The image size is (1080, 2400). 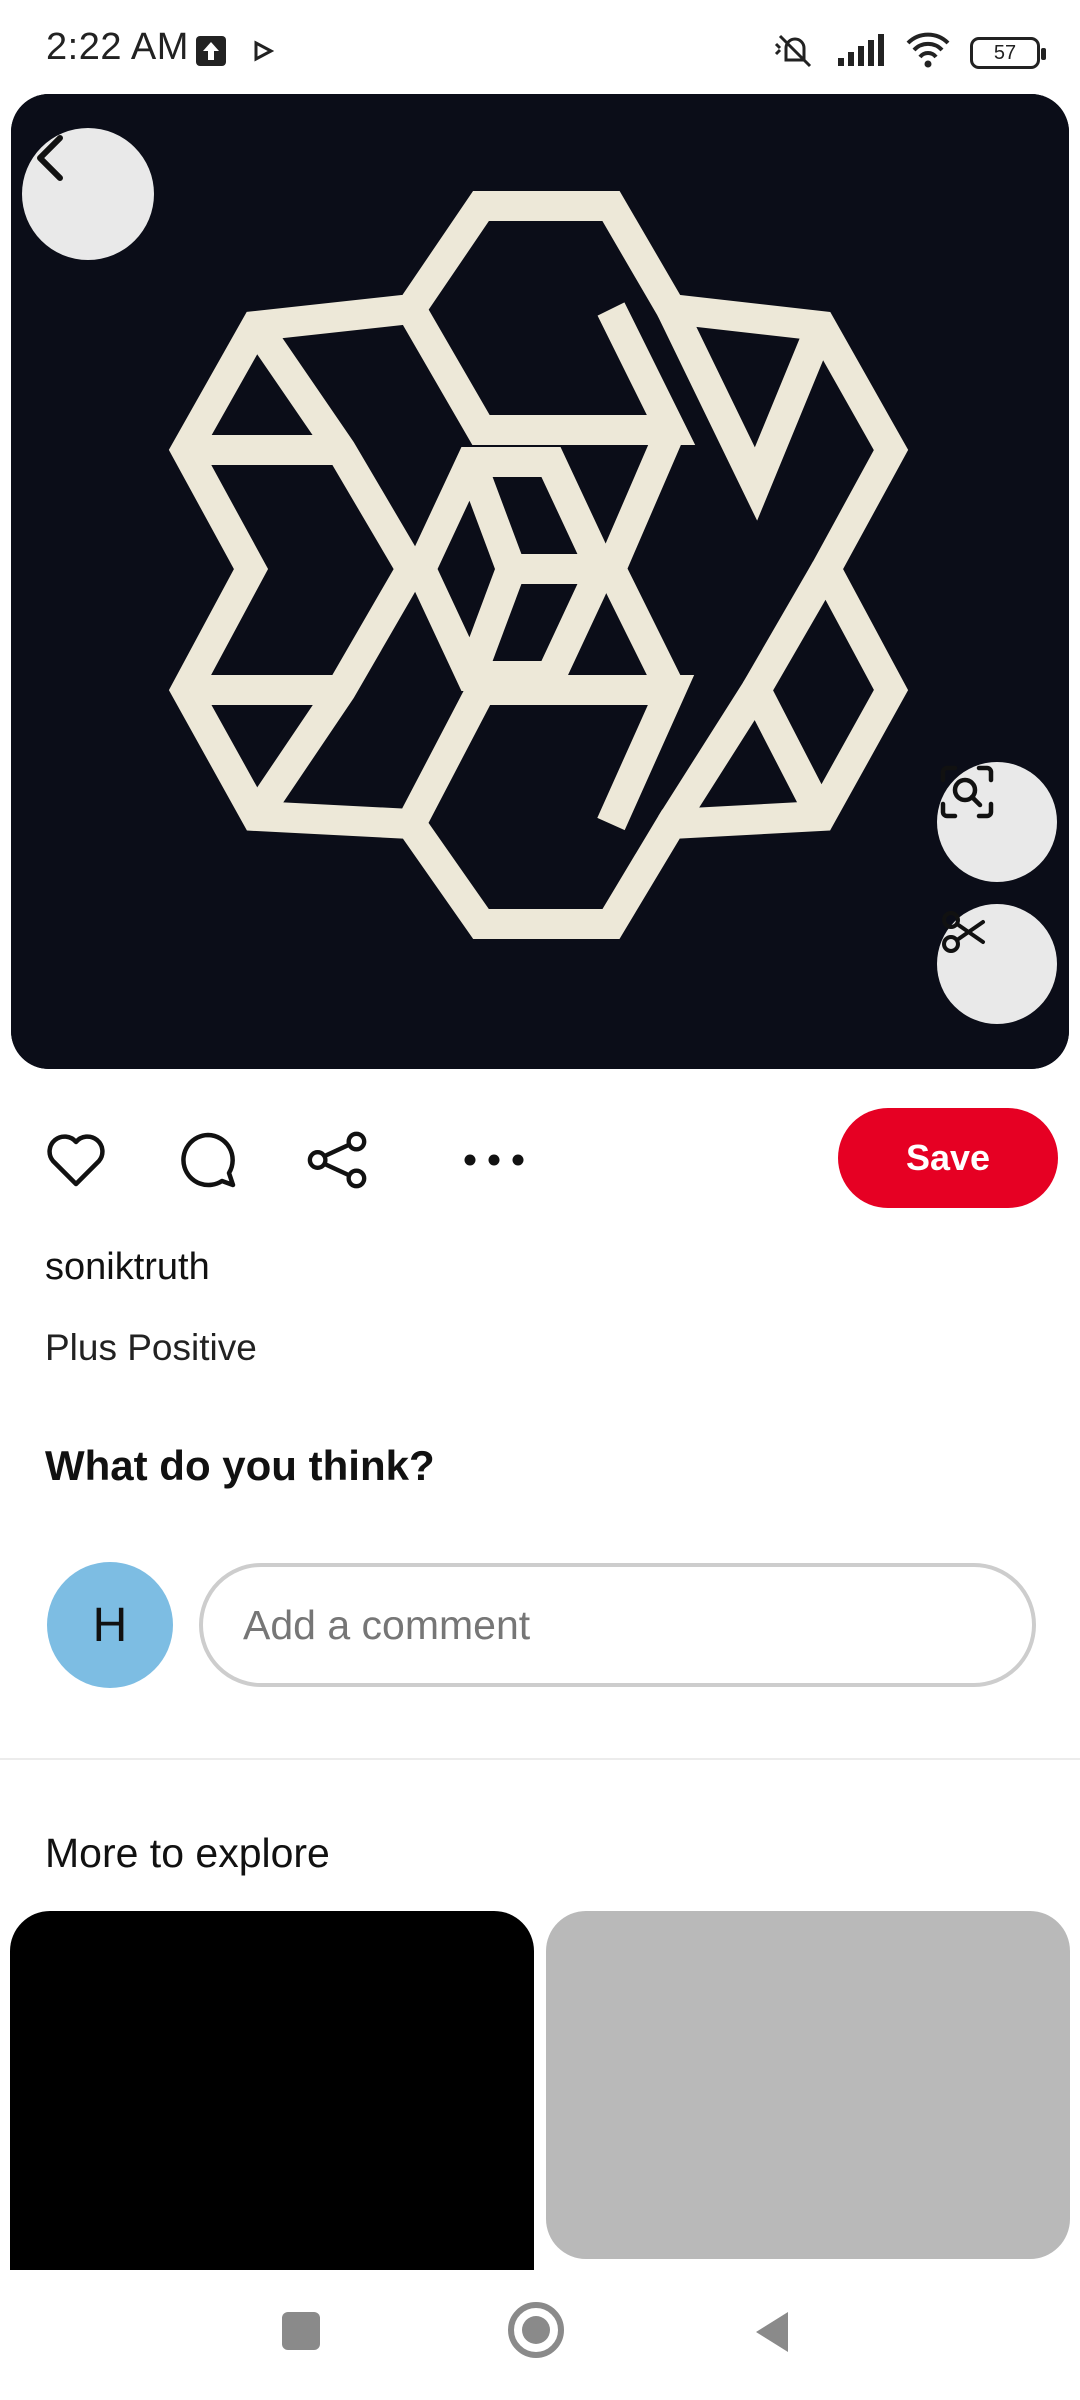 I want to click on pin-author: soniktruth, so click(x=127, y=1267).